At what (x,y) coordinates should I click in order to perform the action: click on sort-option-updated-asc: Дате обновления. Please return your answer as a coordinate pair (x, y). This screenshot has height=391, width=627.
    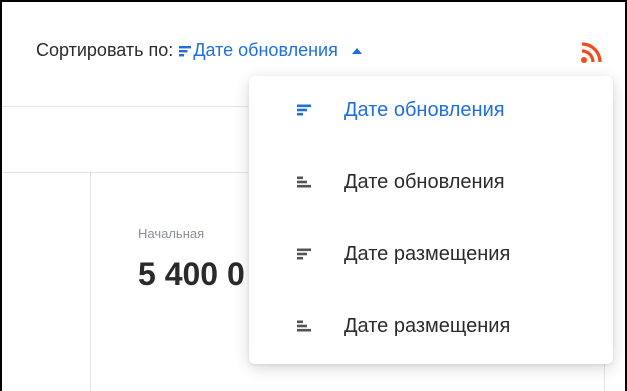
    Looking at the image, I should click on (431, 182).